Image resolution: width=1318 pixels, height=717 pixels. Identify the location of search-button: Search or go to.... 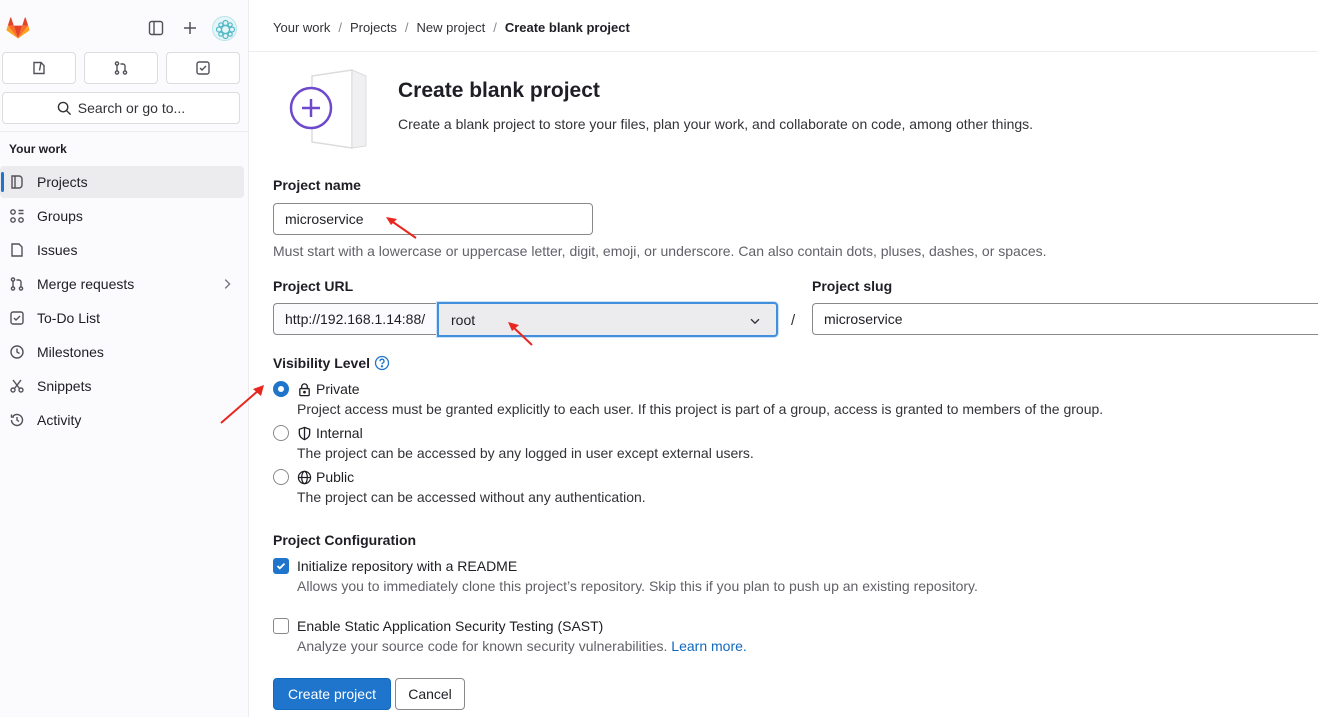
(121, 108).